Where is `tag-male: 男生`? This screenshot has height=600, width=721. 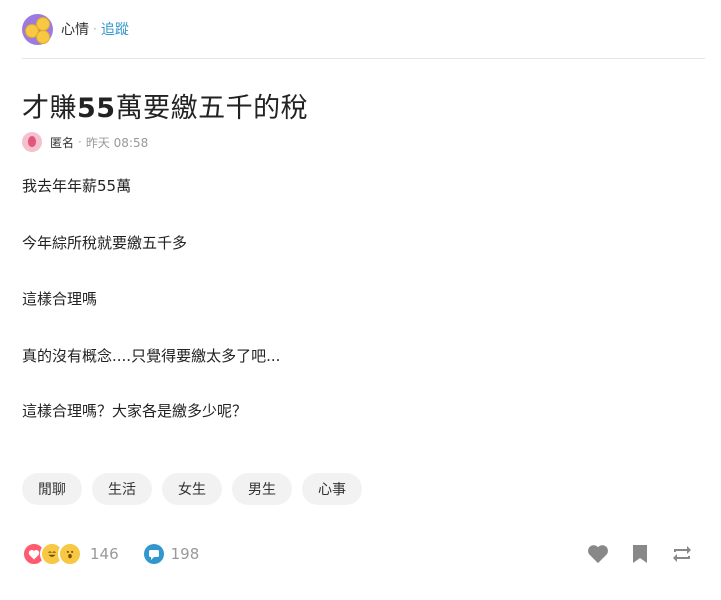 tag-male: 男生 is located at coordinates (262, 489).